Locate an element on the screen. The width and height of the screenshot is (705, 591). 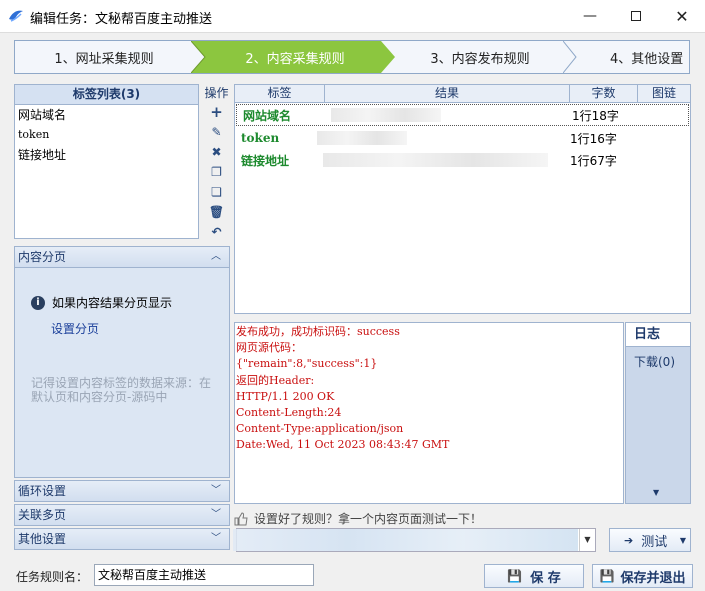
clear-tags-button: 🗑 is located at coordinates (216, 212).